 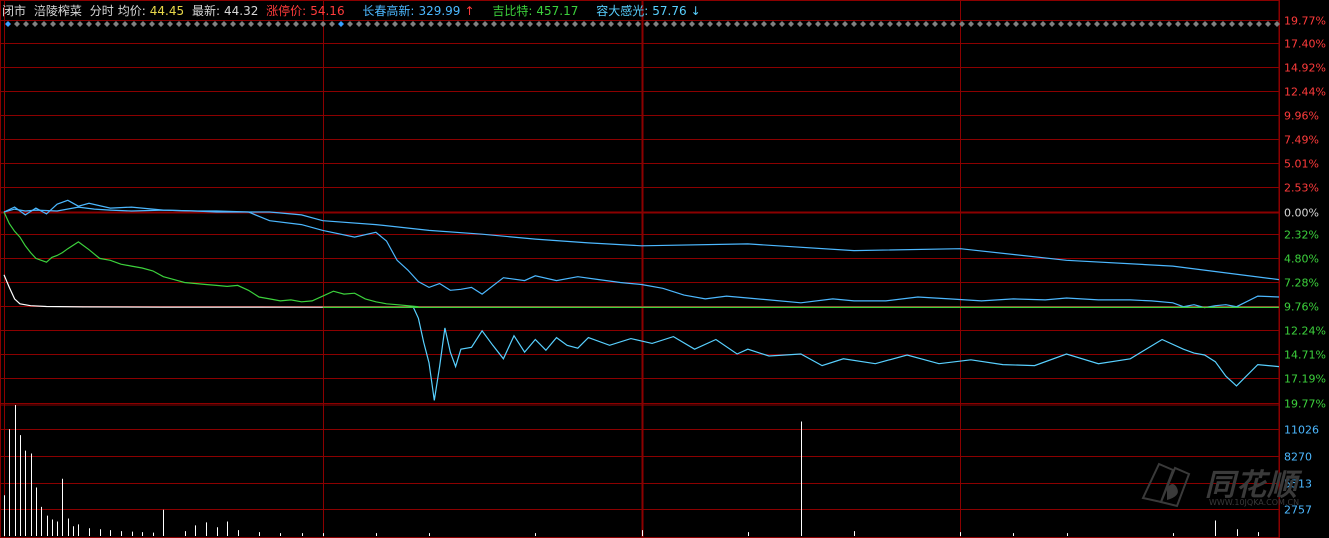 What do you see at coordinates (1301, 188) in the screenshot?
I see `y-tick-label: 2.53%` at bounding box center [1301, 188].